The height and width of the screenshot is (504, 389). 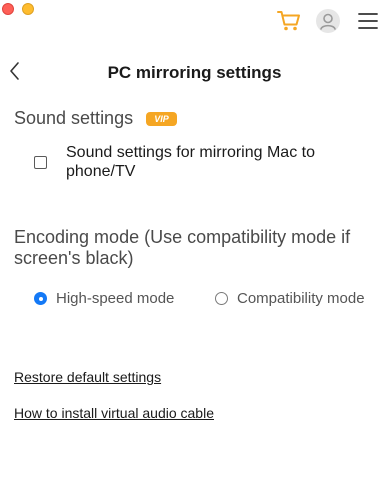 I want to click on install-audio-cable-link: How to install virtual audio cable, so click(x=114, y=413).